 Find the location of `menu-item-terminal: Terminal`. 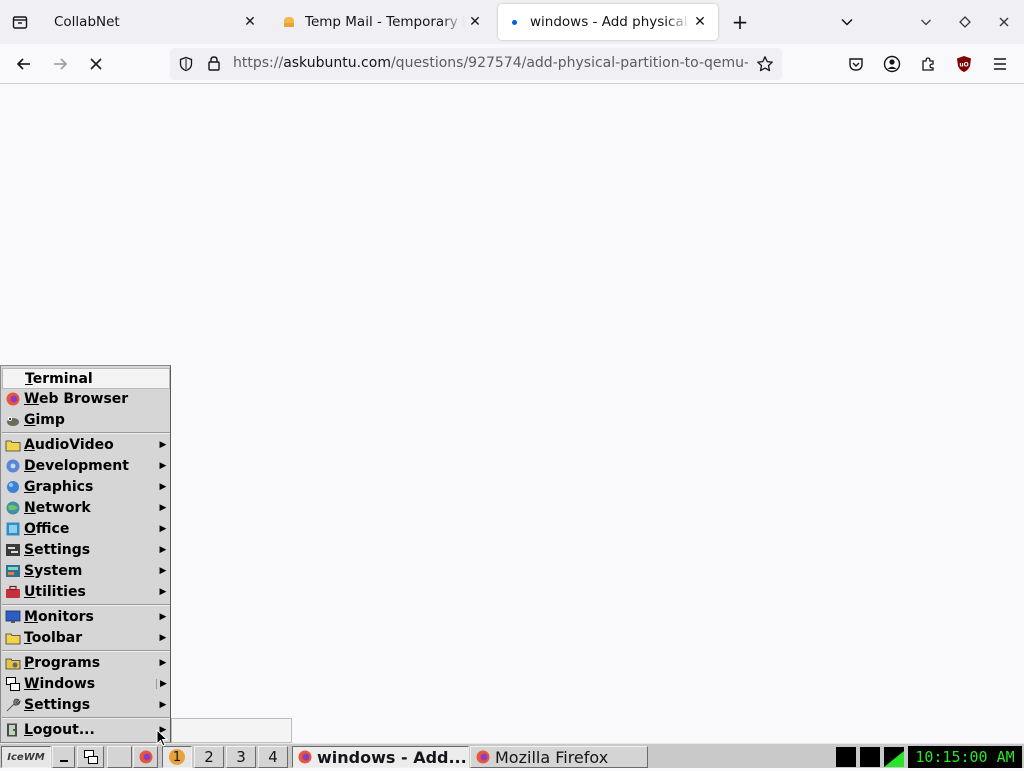

menu-item-terminal: Terminal is located at coordinates (86, 378).